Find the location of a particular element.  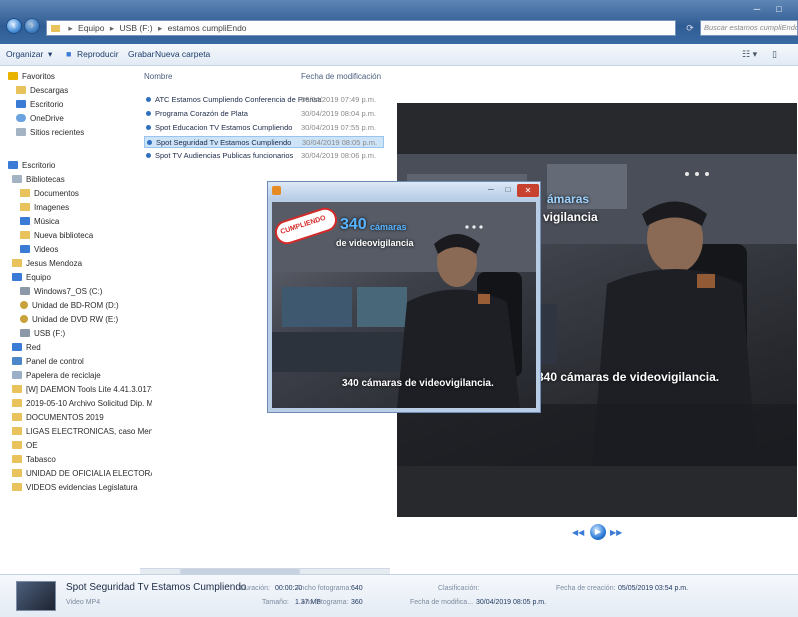

modified-value: 30/04/2019 08:05 p.m. is located at coordinates (511, 602).